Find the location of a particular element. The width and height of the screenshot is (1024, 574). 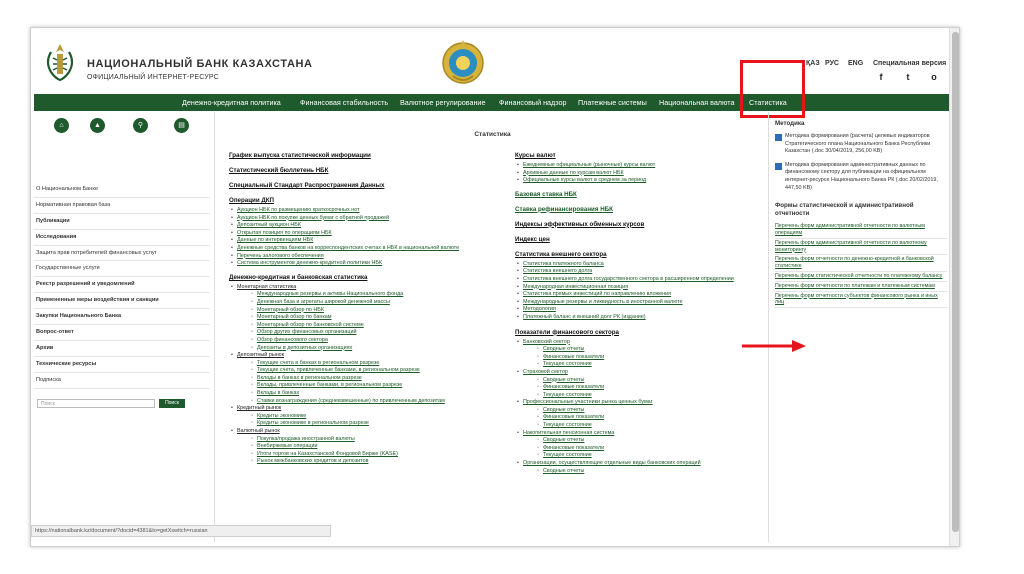

sub-list-item: Обзор финансового сектора is located at coordinates (360, 341).